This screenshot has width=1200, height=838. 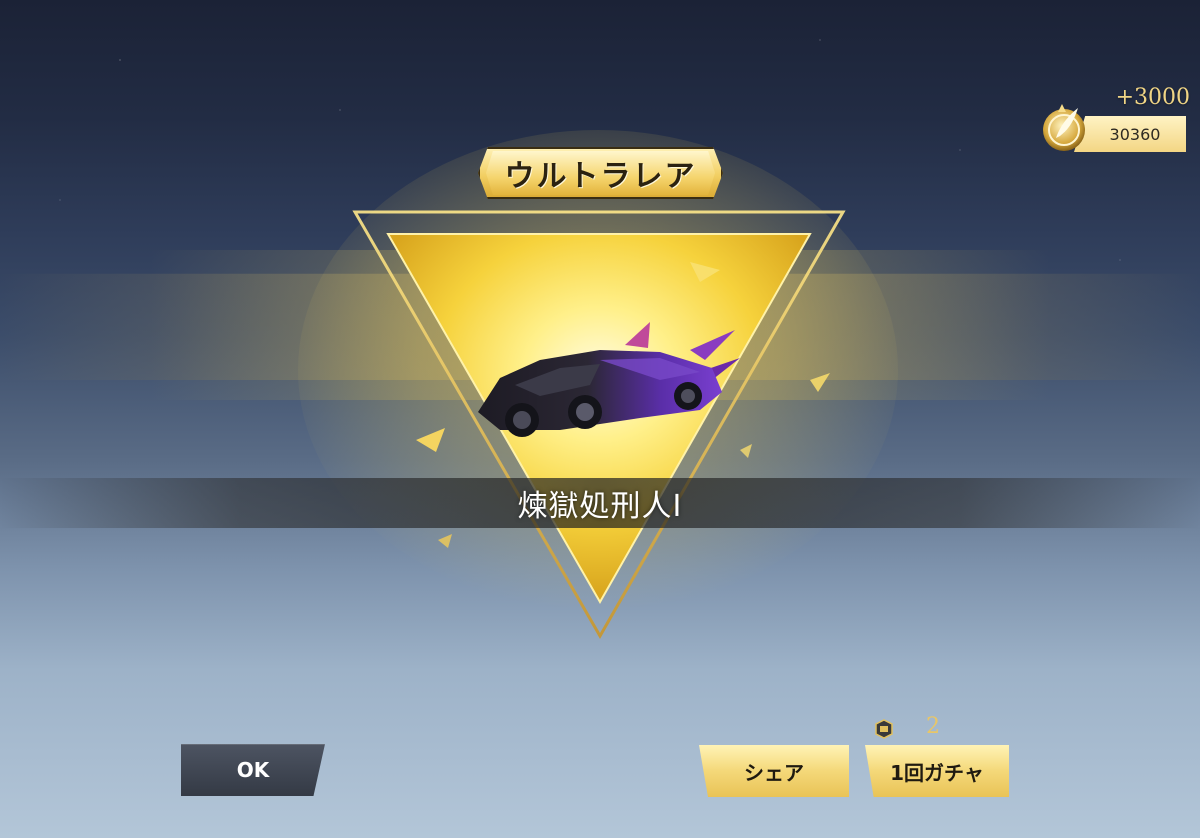 I want to click on ok-button: OK, so click(x=253, y=770).